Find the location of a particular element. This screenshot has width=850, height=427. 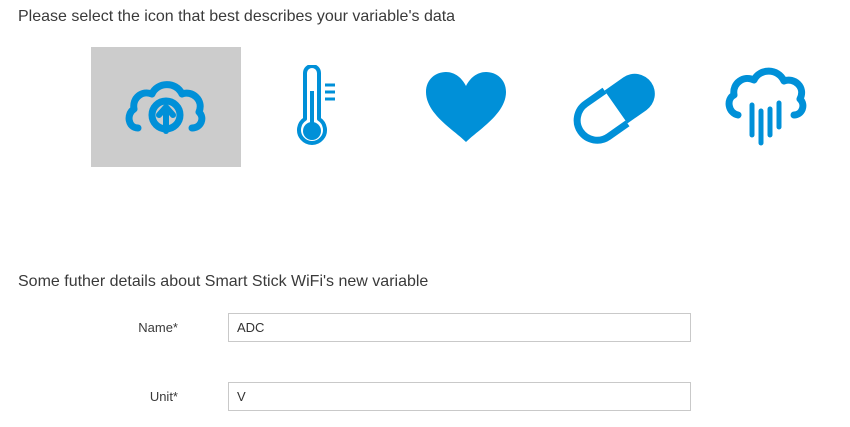

unit-label: Unit* is located at coordinates (163, 396).